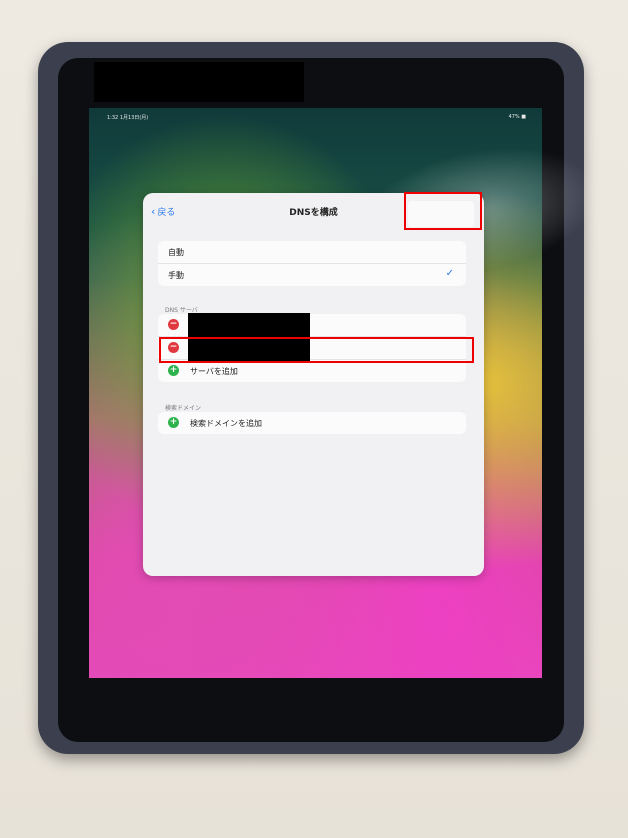 This screenshot has height=838, width=628. What do you see at coordinates (176, 252) in the screenshot?
I see `option-automatic-label: 自動` at bounding box center [176, 252].